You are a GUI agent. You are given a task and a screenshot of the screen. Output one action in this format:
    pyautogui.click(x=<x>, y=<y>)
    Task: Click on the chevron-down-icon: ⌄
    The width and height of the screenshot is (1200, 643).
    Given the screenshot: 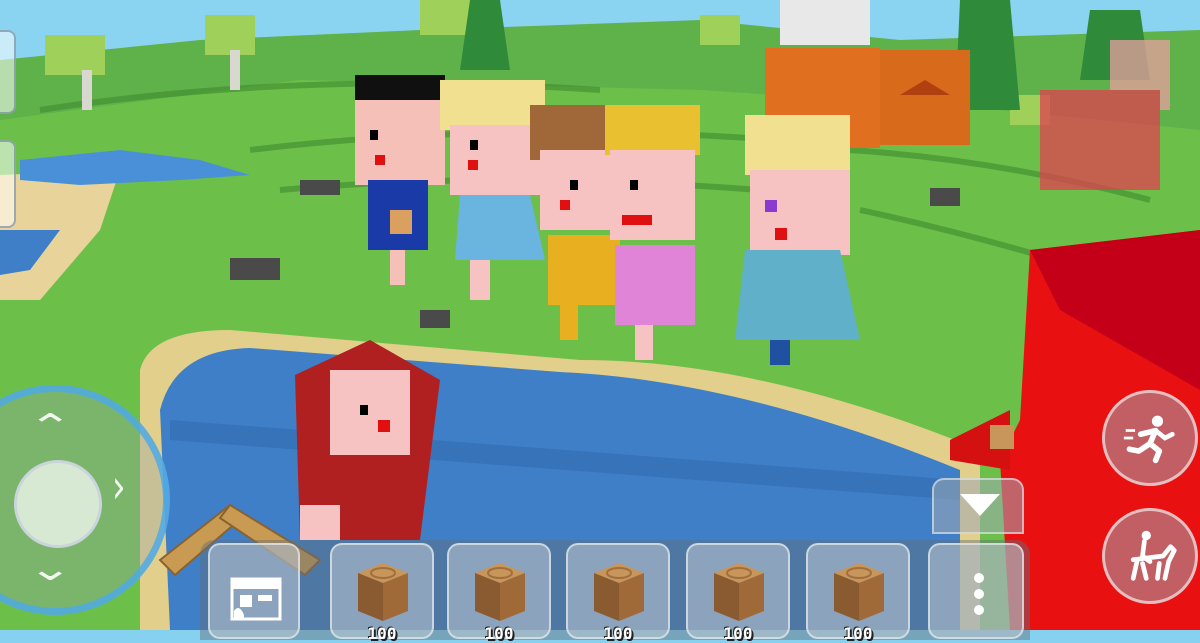 What is the action you would take?
    pyautogui.click(x=50, y=569)
    